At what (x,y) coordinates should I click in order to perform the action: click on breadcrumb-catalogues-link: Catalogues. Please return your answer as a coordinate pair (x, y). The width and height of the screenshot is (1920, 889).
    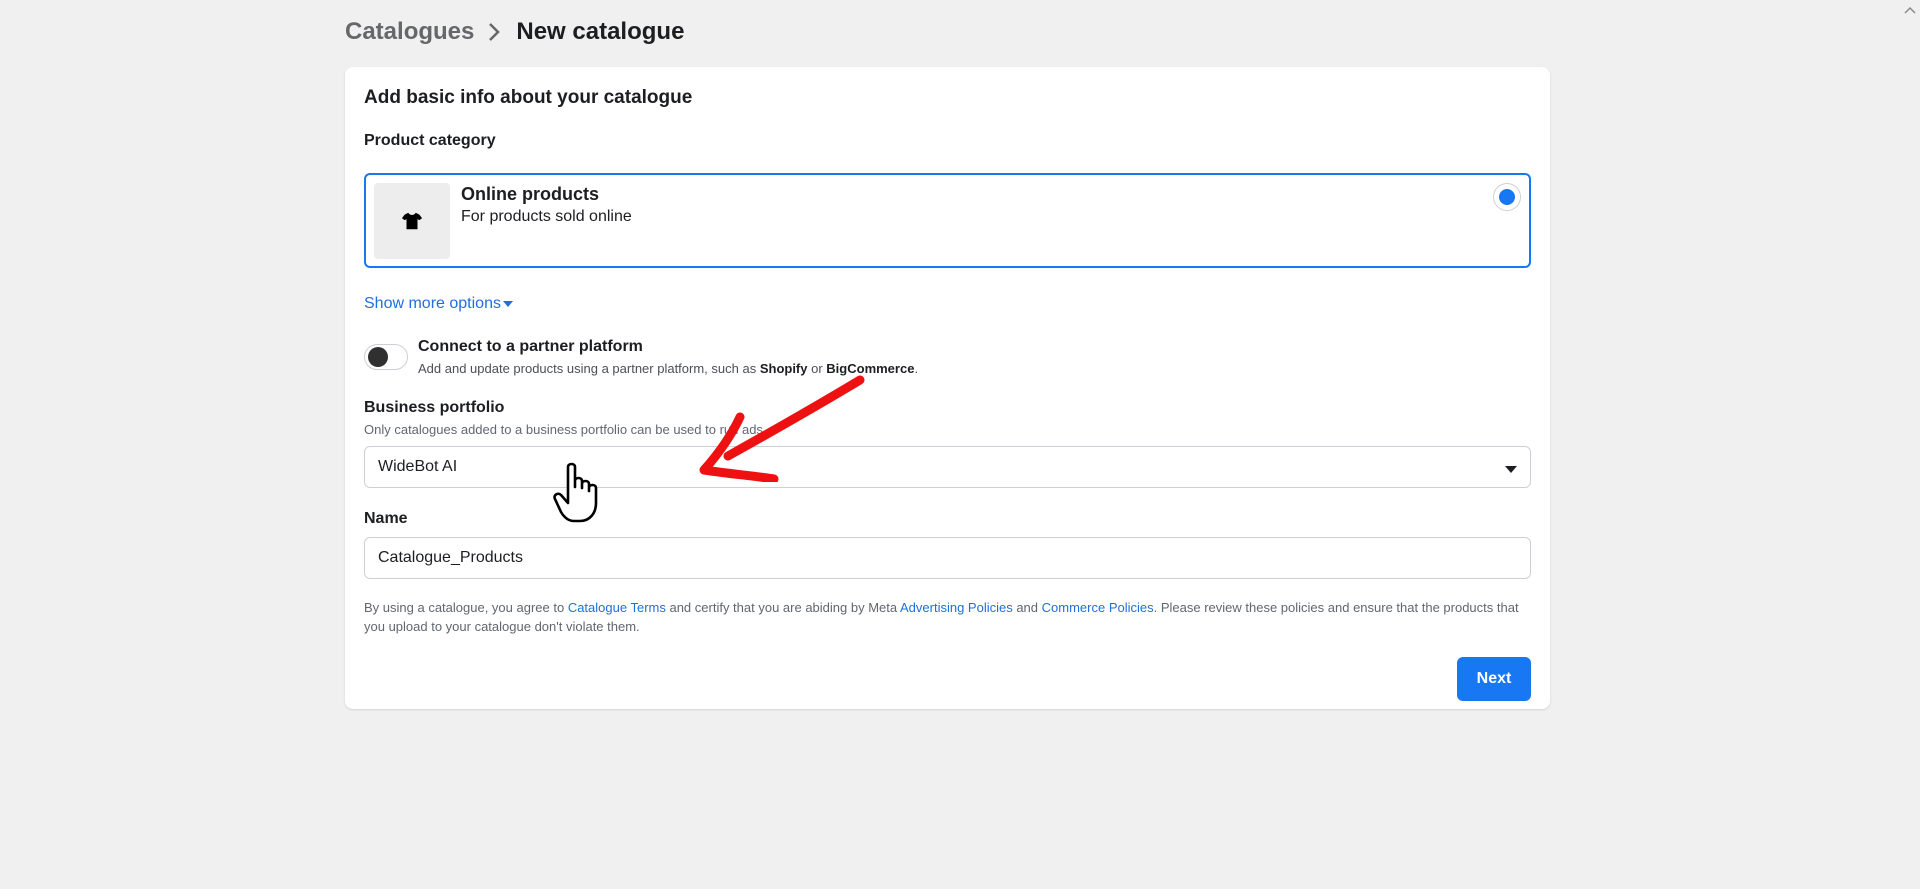
    Looking at the image, I should click on (409, 32).